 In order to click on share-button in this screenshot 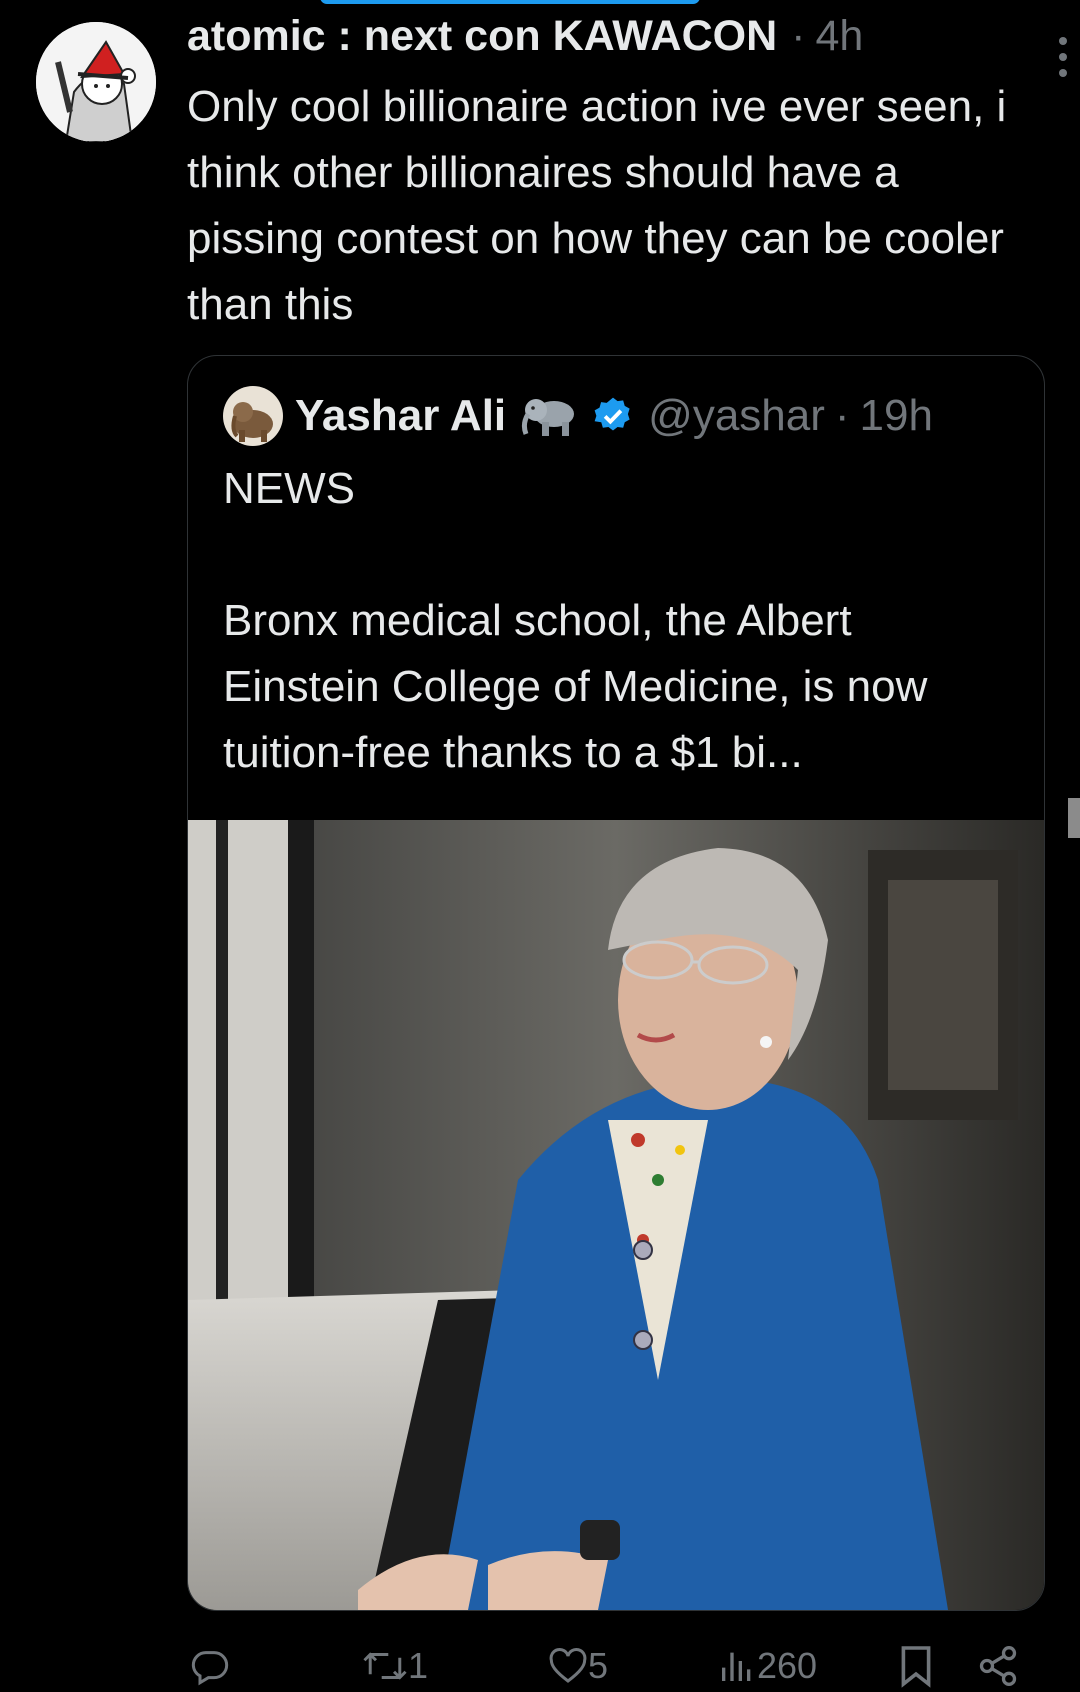, I will do `click(998, 1666)`.